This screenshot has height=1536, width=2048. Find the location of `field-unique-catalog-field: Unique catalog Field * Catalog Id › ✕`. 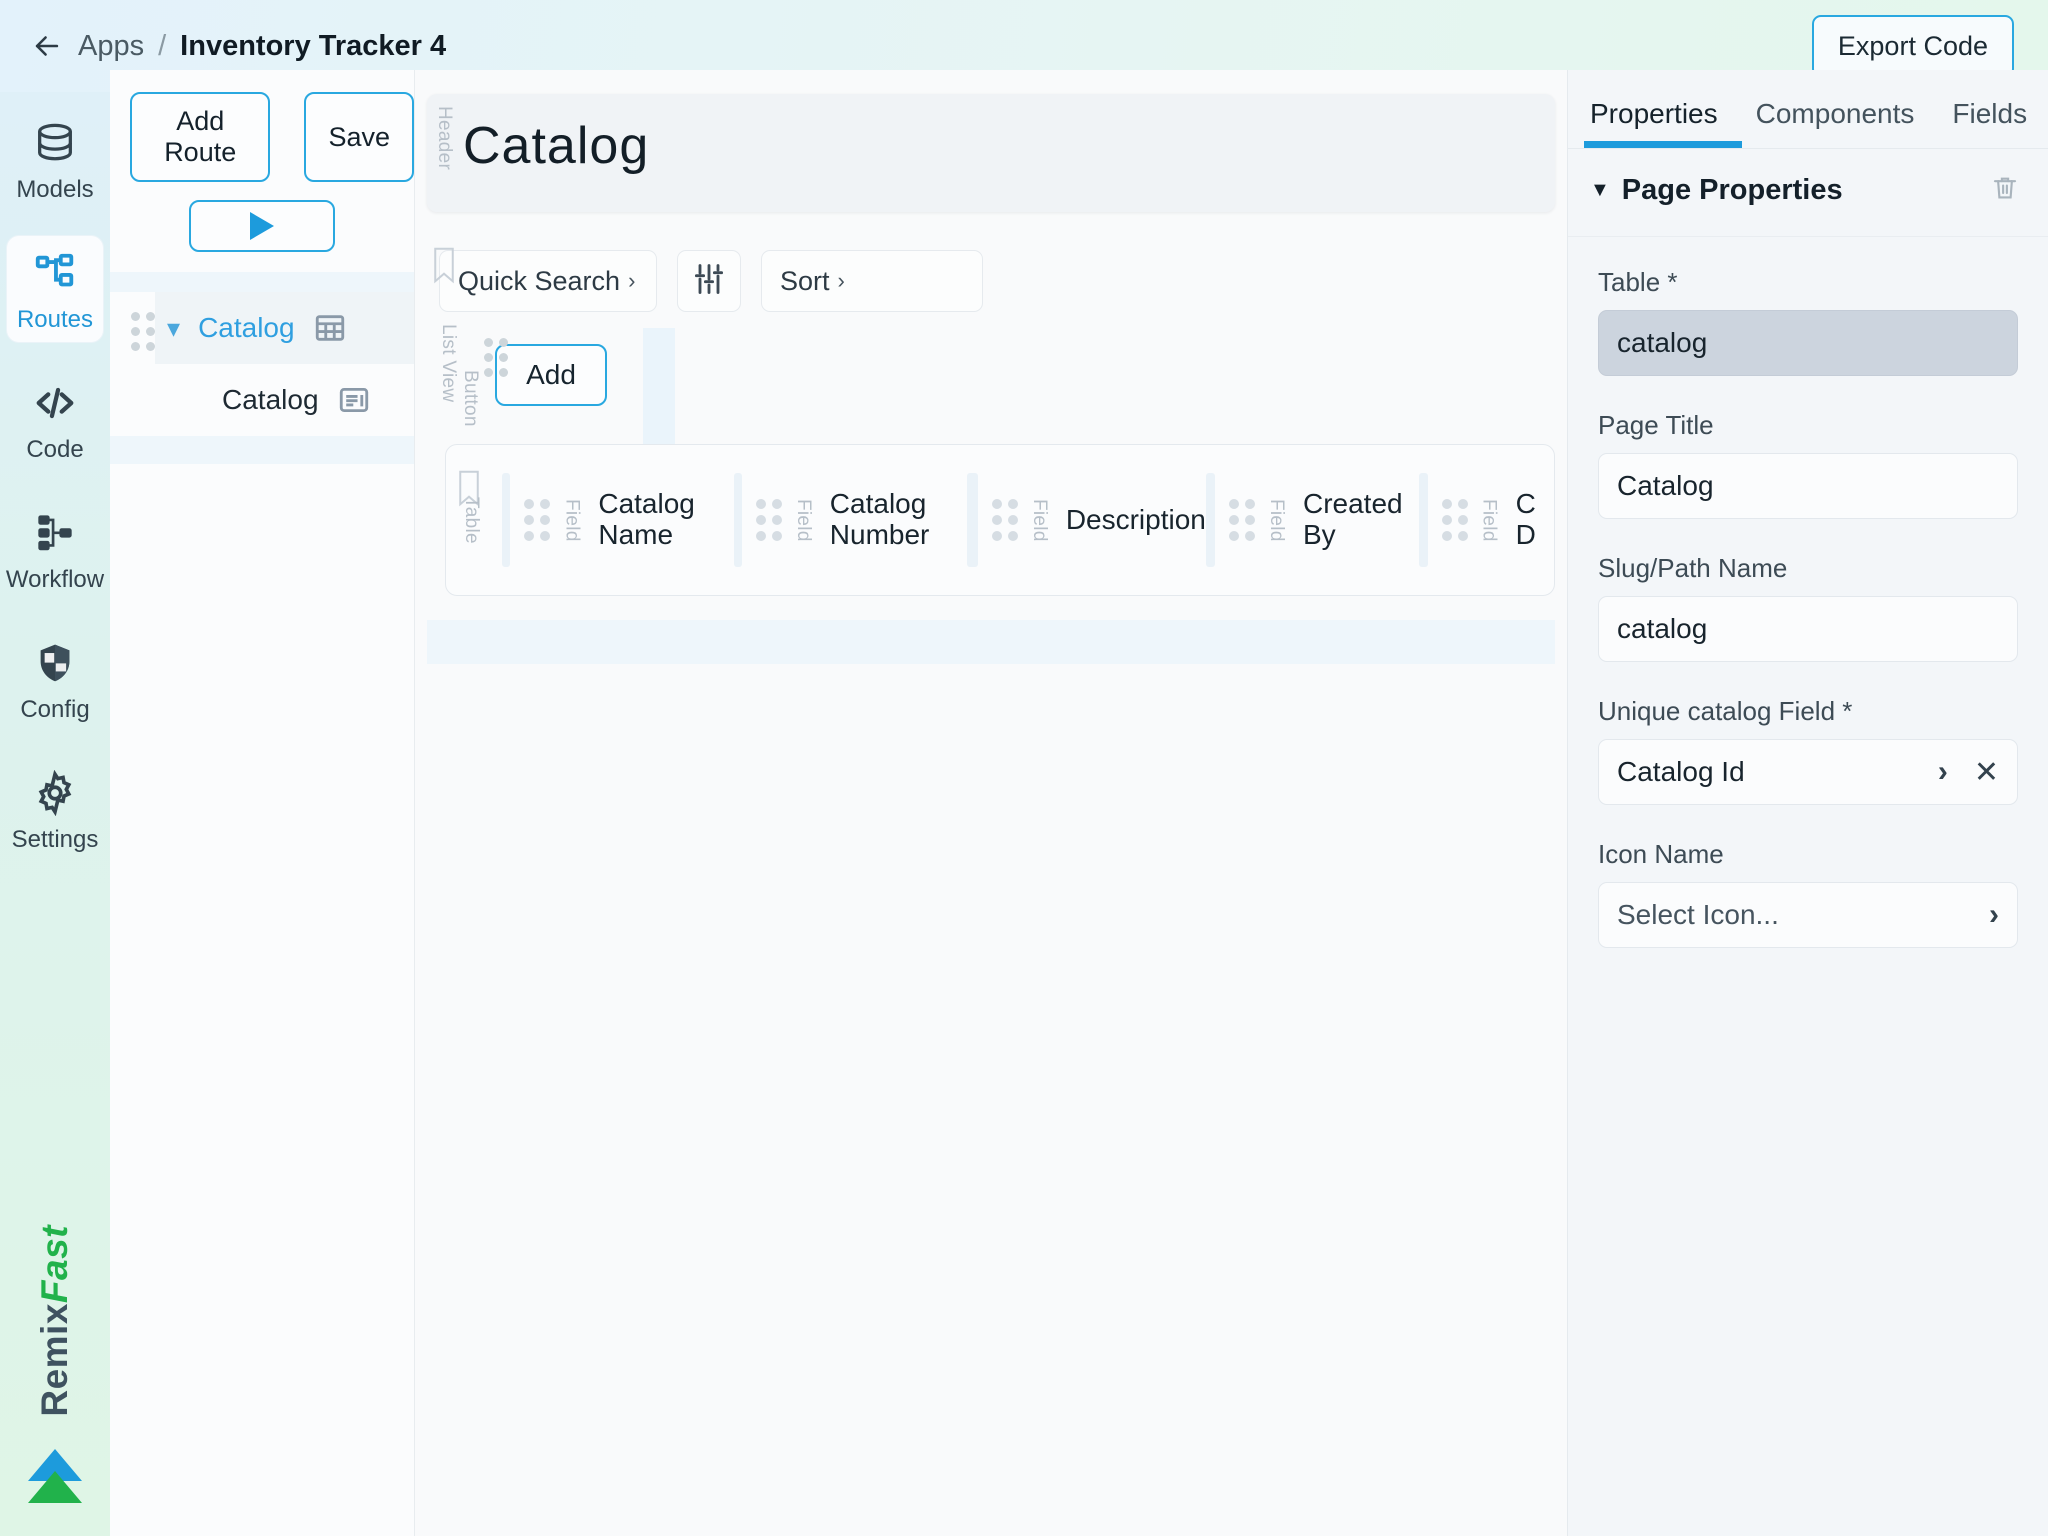

field-unique-catalog-field: Unique catalog Field * Catalog Id › ✕ is located at coordinates (1808, 750).